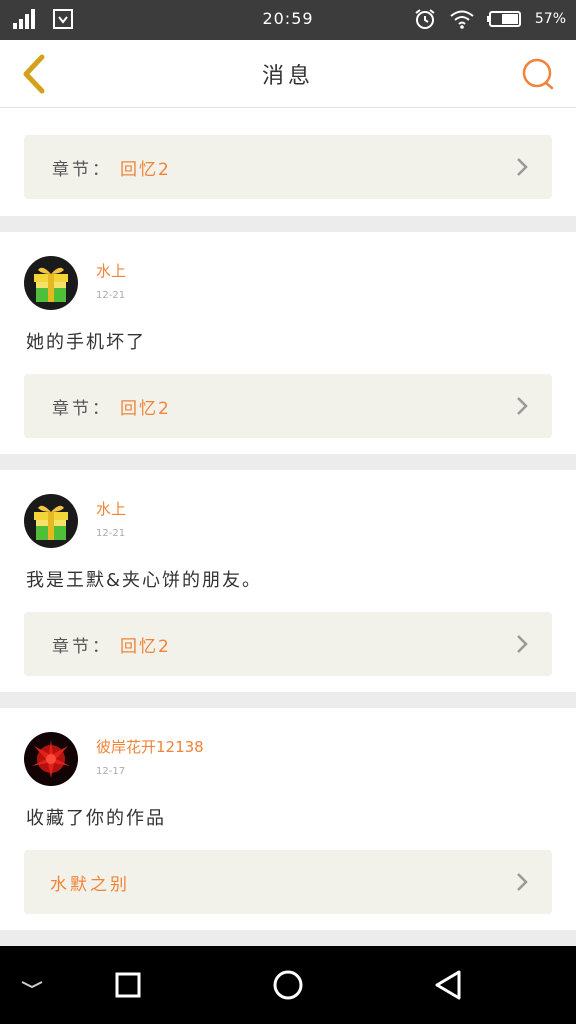 Image resolution: width=576 pixels, height=1024 pixels. Describe the element at coordinates (462, 19) in the screenshot. I see `wifi-icon` at that location.